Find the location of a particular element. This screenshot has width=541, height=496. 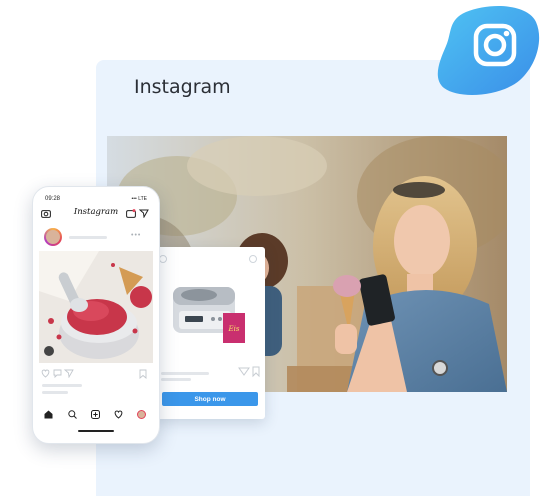

phone-mockup: 09:28 ••• LTE Instagram ••• is located at coordinates (96, 315).